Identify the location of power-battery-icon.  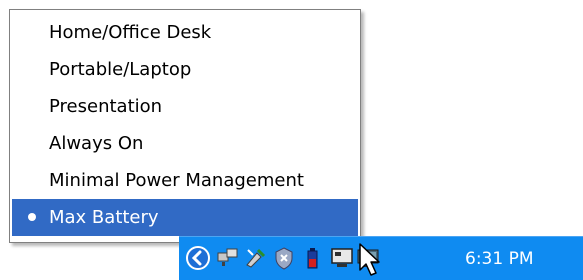
(312, 258).